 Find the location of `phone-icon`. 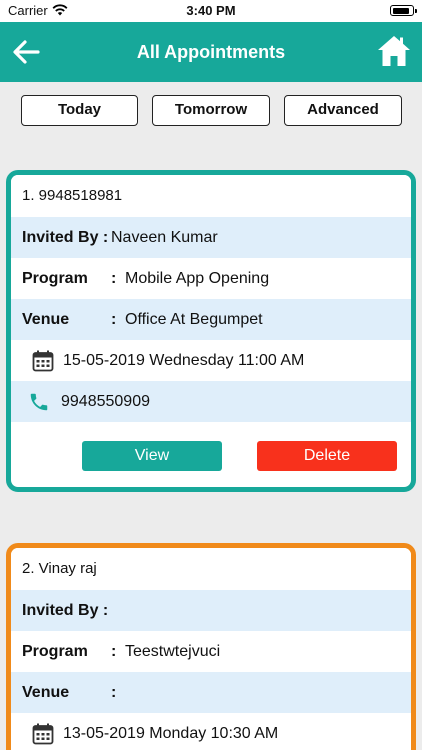

phone-icon is located at coordinates (39, 402).